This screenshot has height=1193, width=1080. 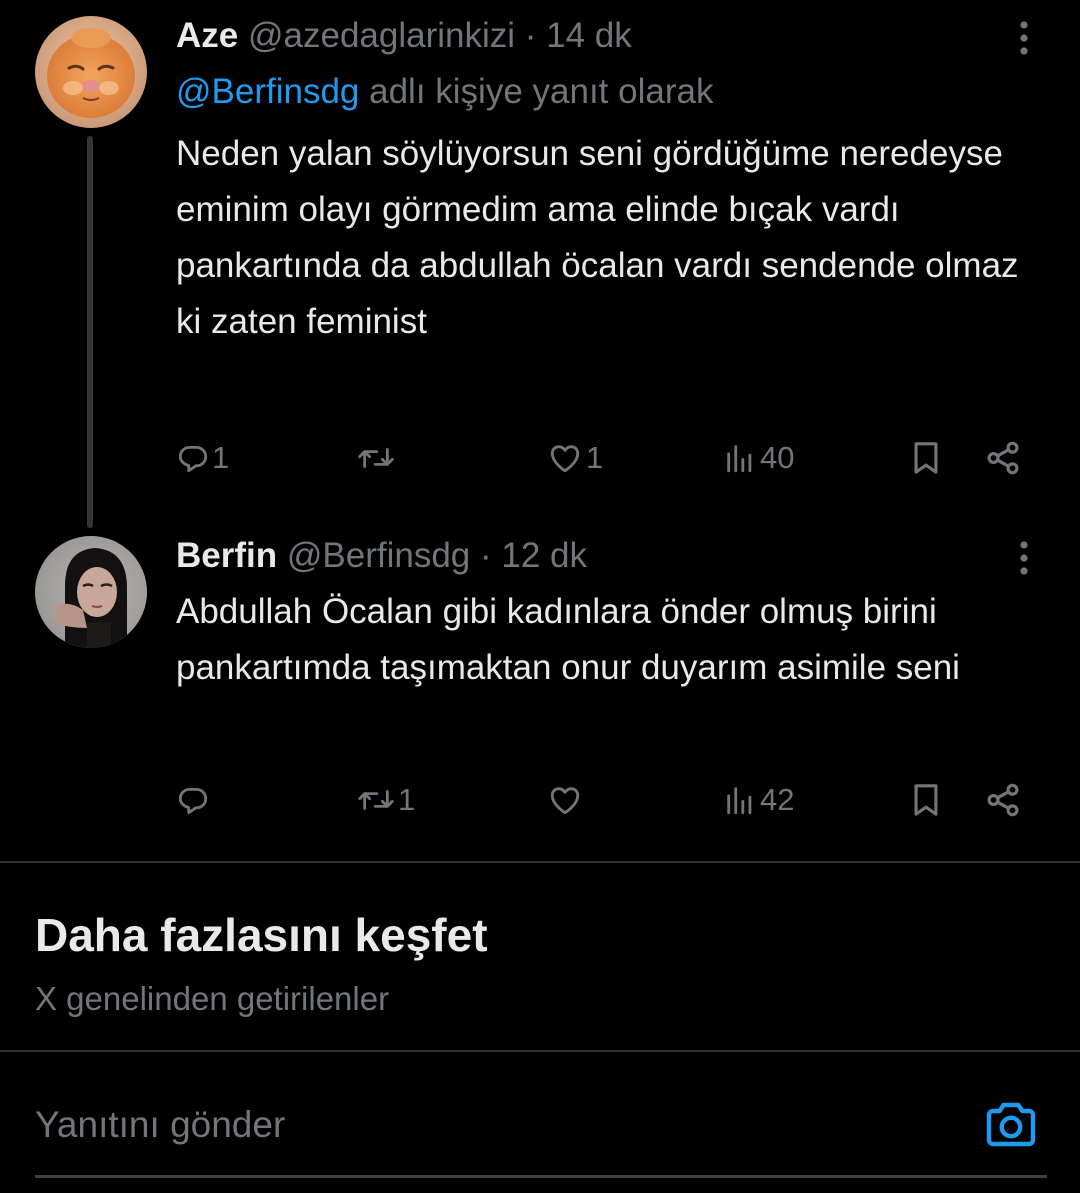 I want to click on retweet-button, so click(x=377, y=458).